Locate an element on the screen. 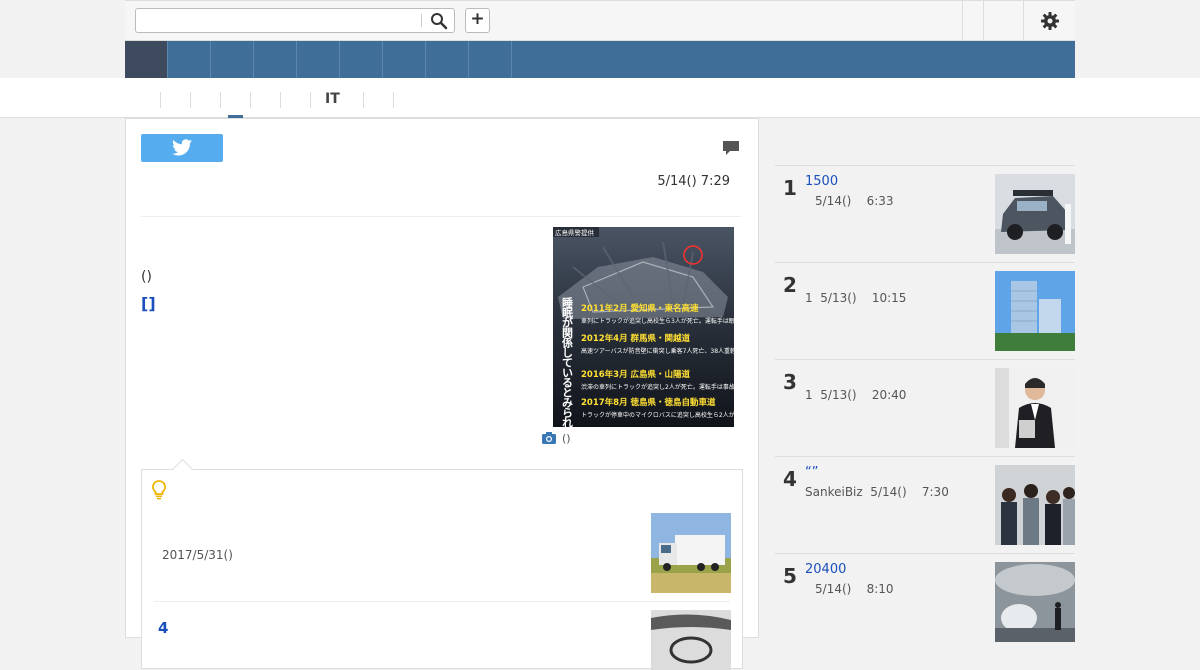  search-box is located at coordinates (295, 20).